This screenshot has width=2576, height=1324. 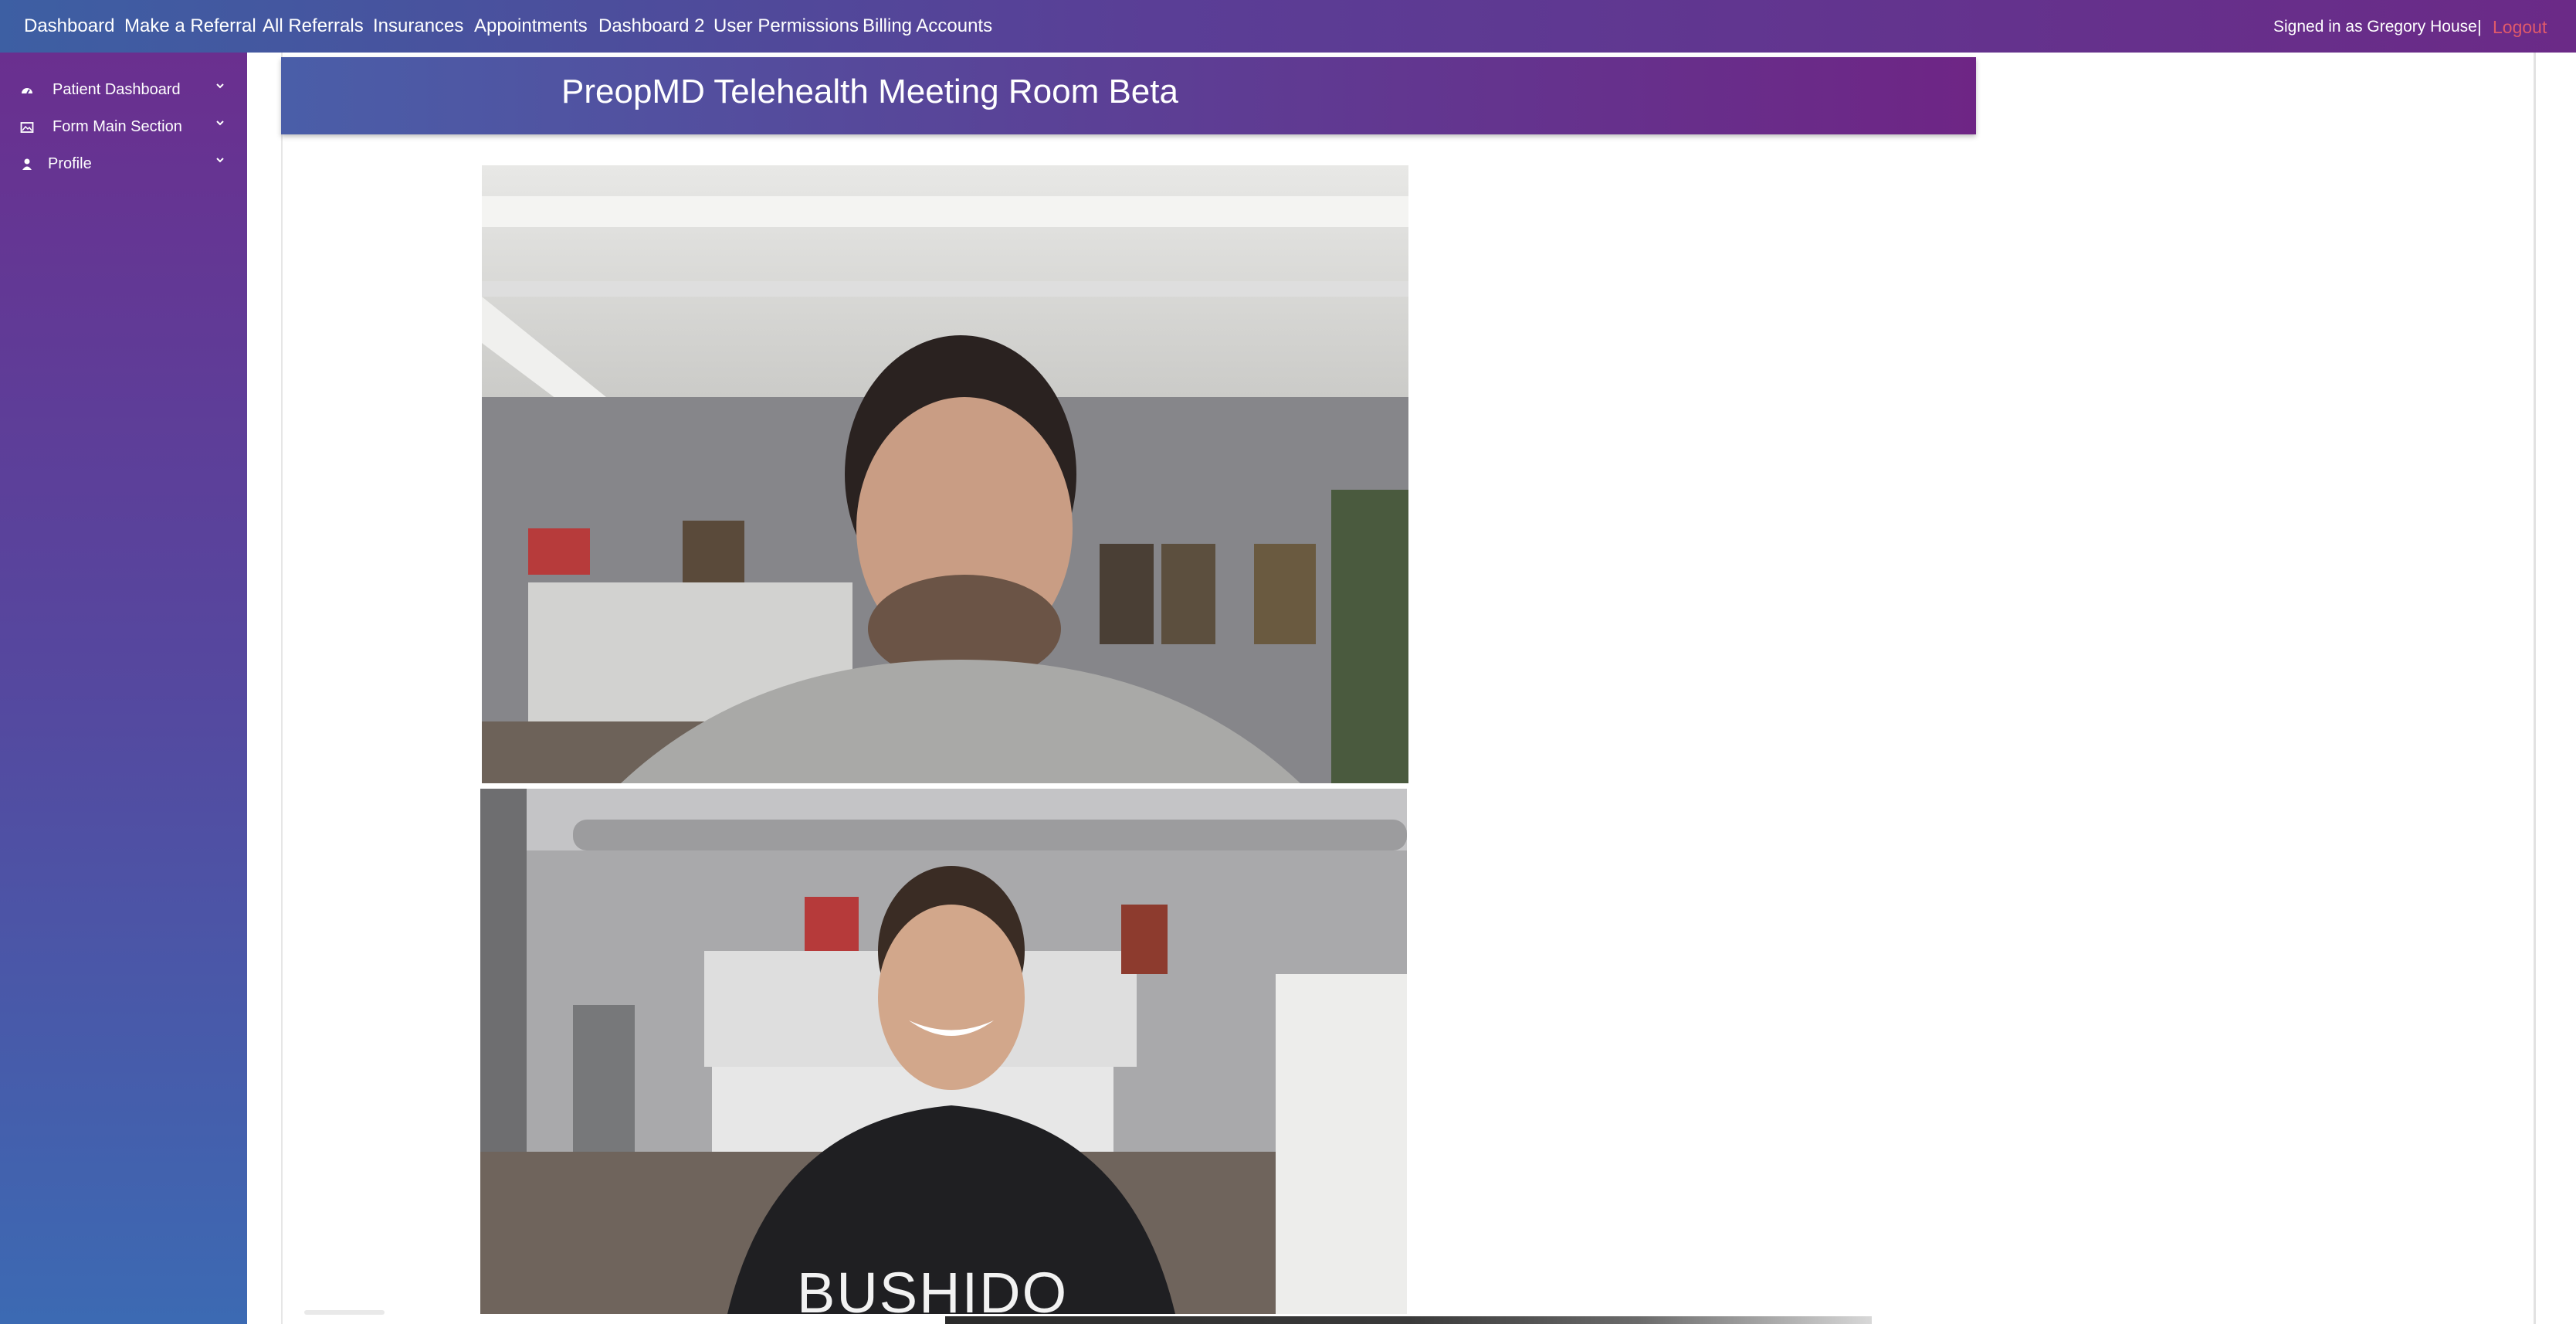 What do you see at coordinates (418, 26) in the screenshot?
I see `nav-insurances: Insurances` at bounding box center [418, 26].